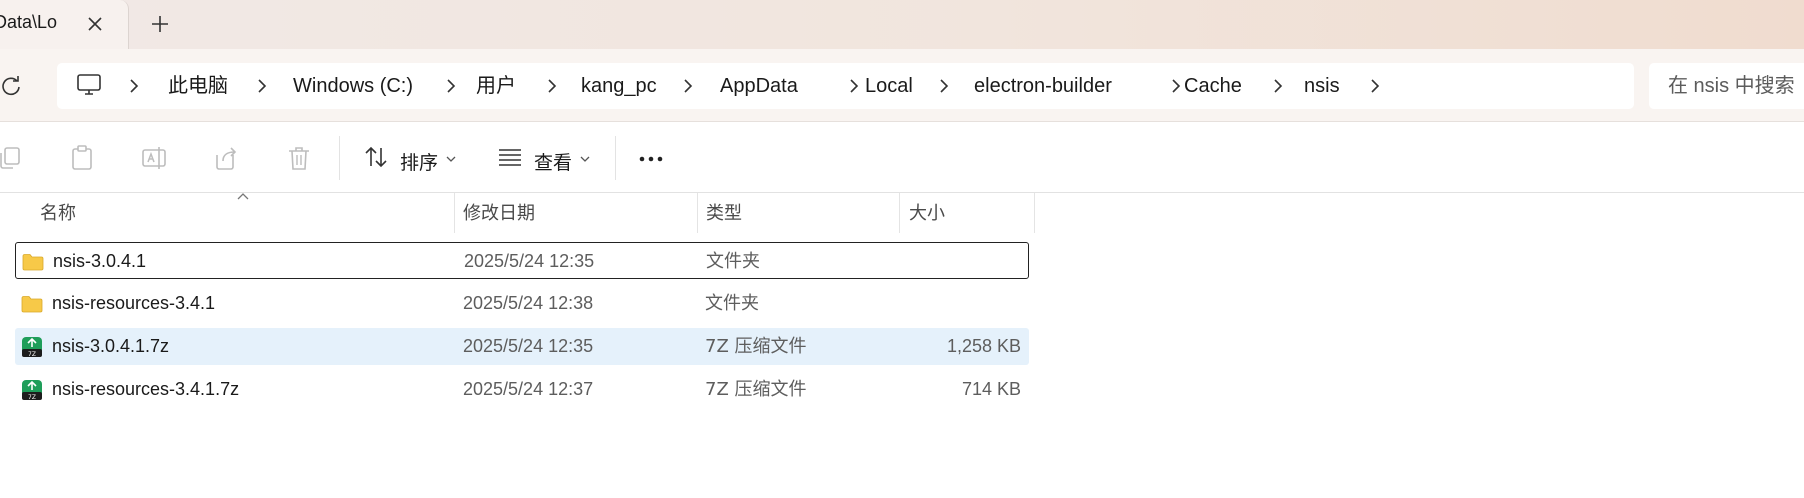 The image size is (1804, 498). What do you see at coordinates (12, 158) in the screenshot?
I see `copy-icon` at bounding box center [12, 158].